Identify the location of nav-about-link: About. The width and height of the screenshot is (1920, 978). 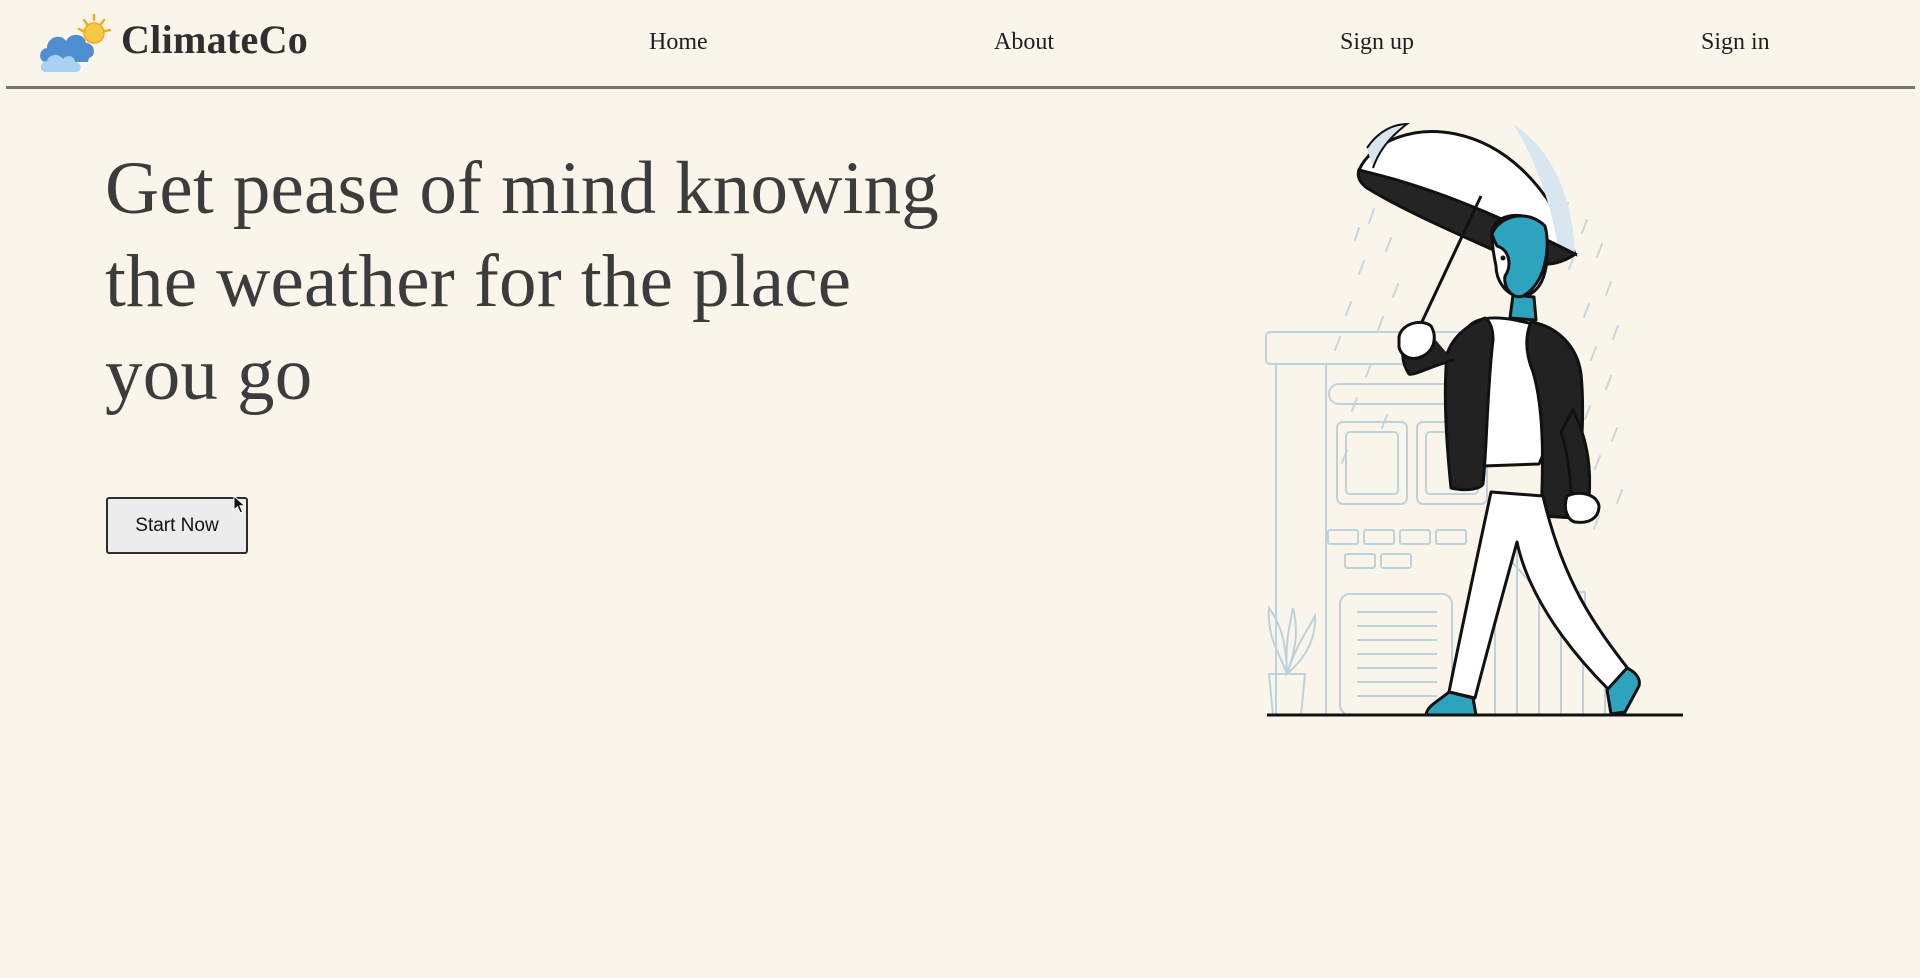
(1024, 42).